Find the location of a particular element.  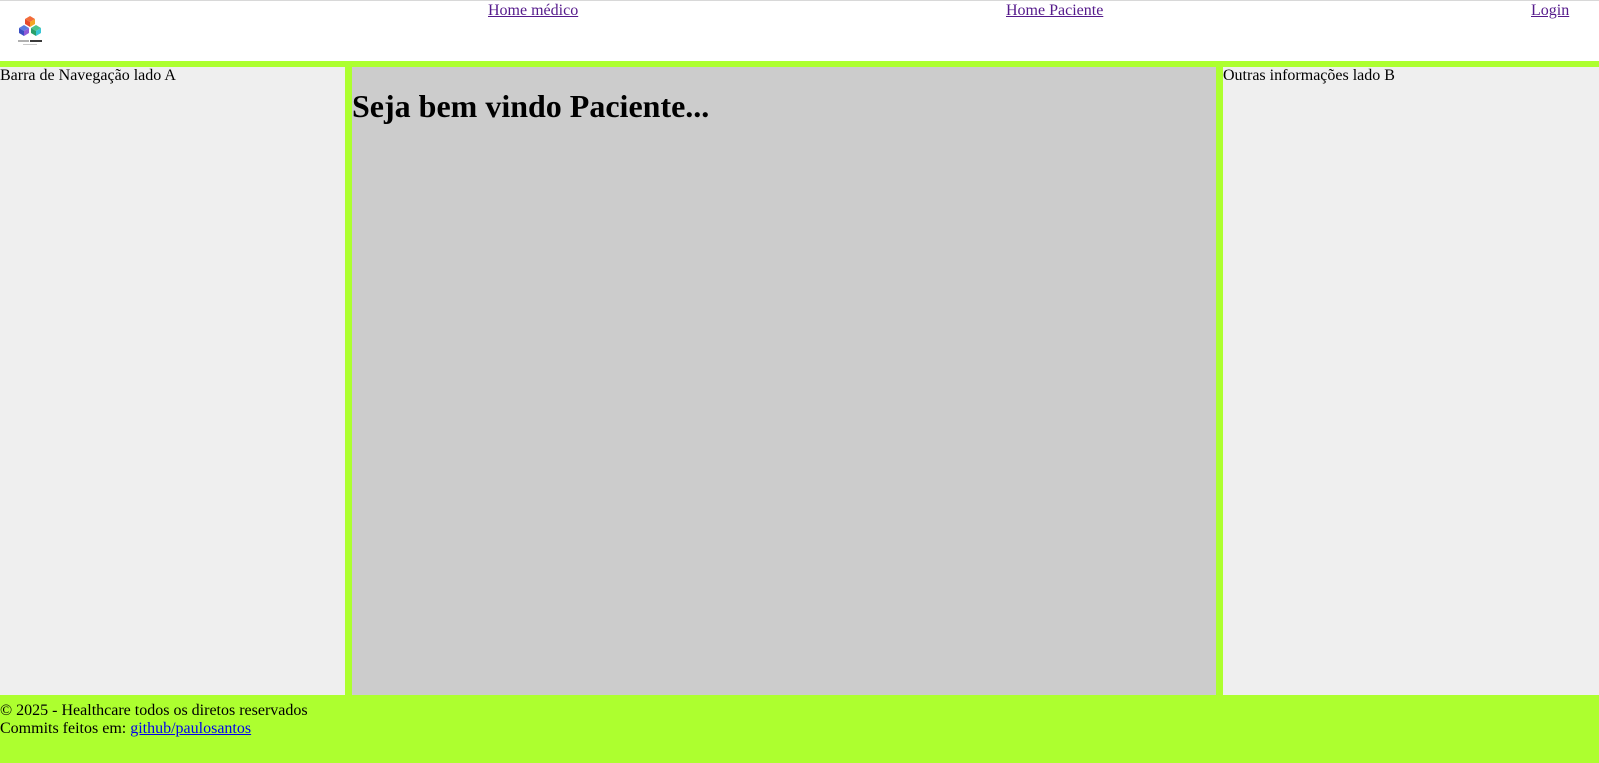

nav-login-link: Login is located at coordinates (1550, 11).